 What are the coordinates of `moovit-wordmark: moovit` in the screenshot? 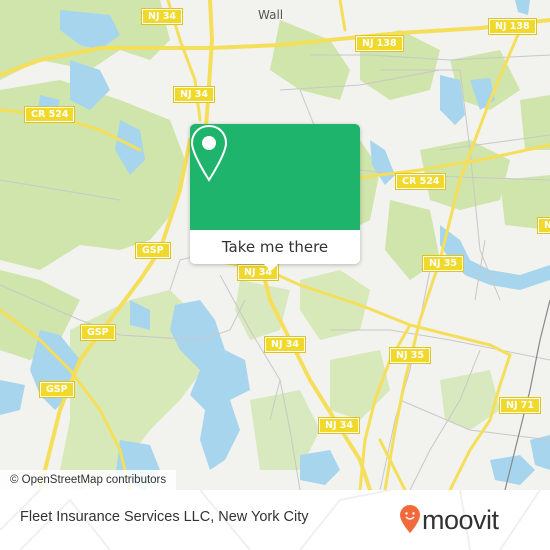 It's located at (460, 520).